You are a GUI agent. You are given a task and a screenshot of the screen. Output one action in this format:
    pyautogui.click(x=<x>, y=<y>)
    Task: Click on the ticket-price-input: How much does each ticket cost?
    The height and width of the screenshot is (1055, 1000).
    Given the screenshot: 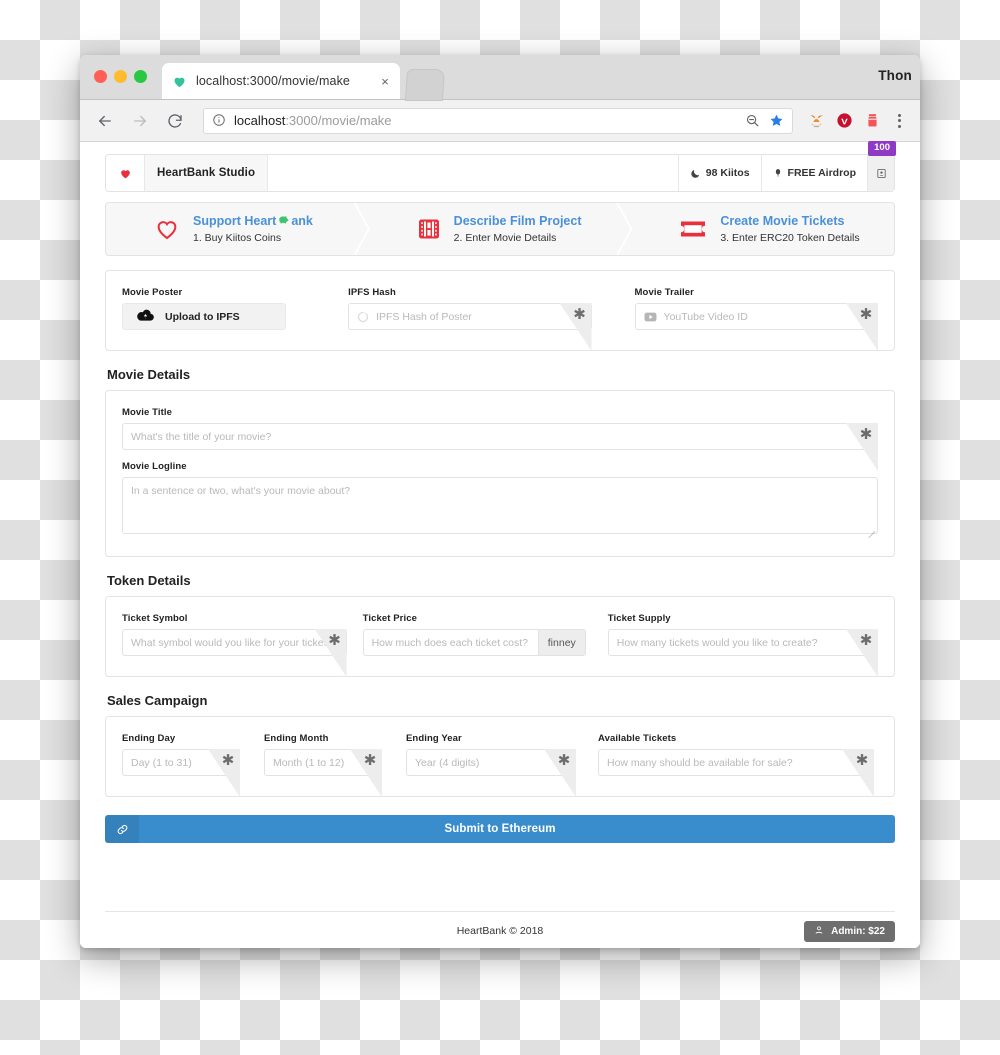 What is the action you would take?
    pyautogui.click(x=450, y=642)
    